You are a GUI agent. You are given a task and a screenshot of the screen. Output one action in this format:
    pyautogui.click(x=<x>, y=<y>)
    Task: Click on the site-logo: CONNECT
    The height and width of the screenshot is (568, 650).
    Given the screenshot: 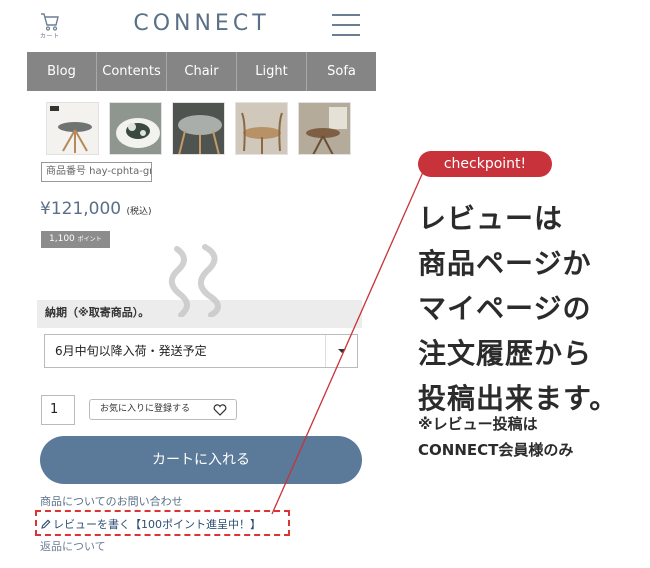 What is the action you would take?
    pyautogui.click(x=201, y=23)
    